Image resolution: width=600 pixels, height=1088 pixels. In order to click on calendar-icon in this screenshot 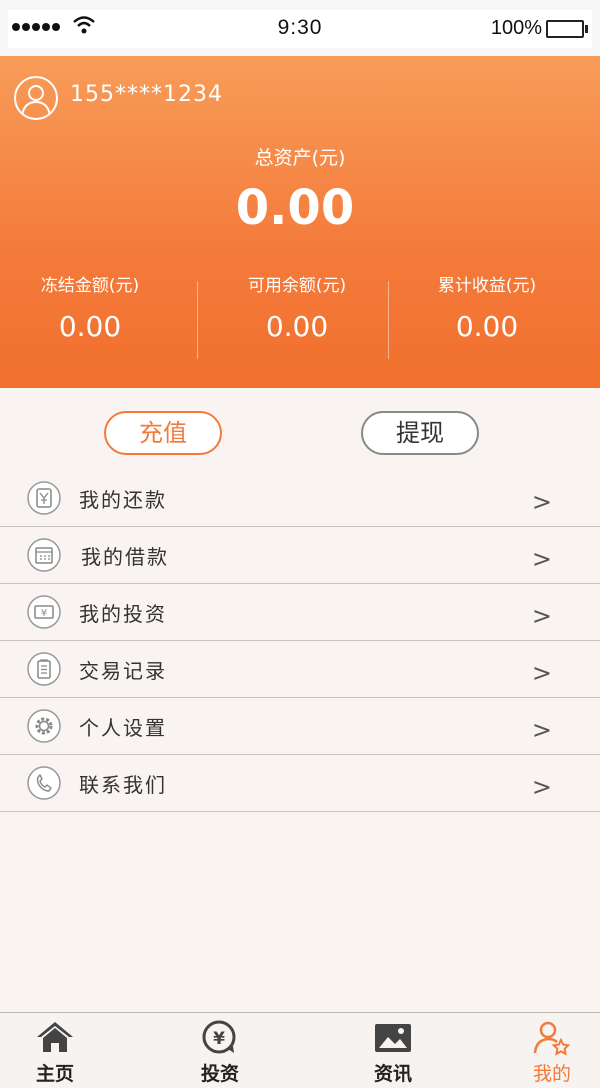, I will do `click(44, 555)`.